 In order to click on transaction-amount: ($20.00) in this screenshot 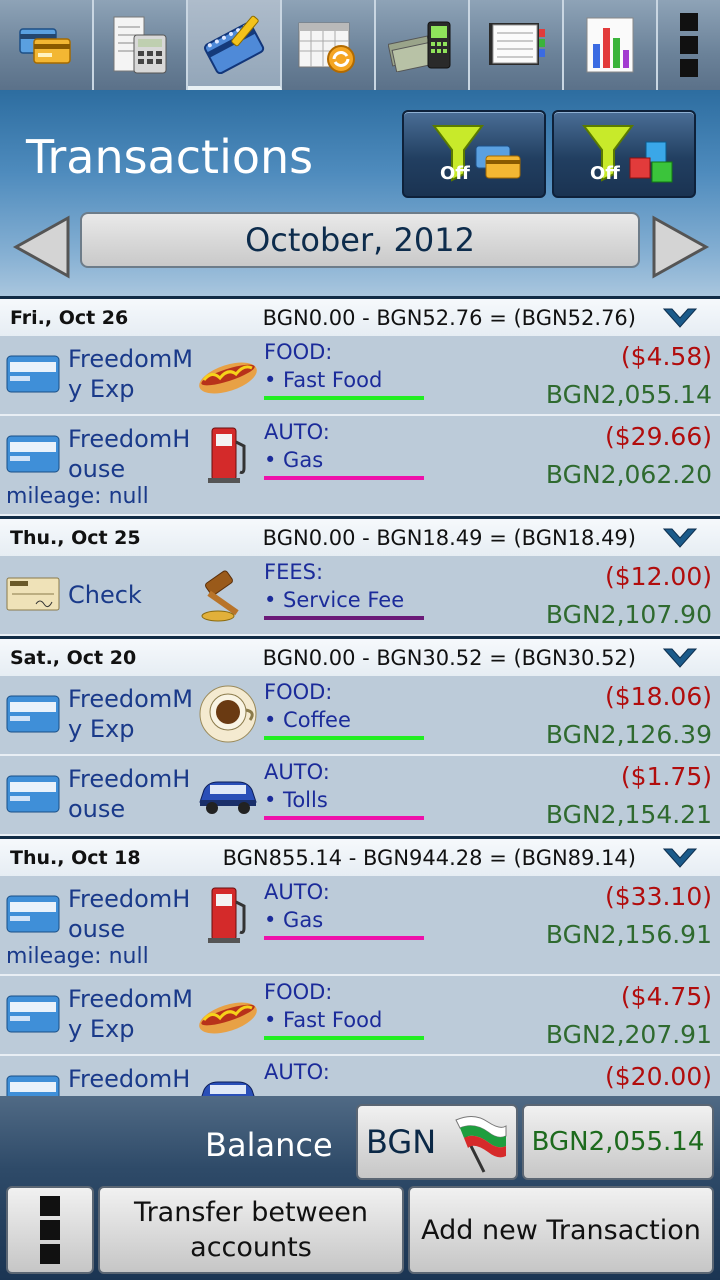, I will do `click(658, 1076)`.